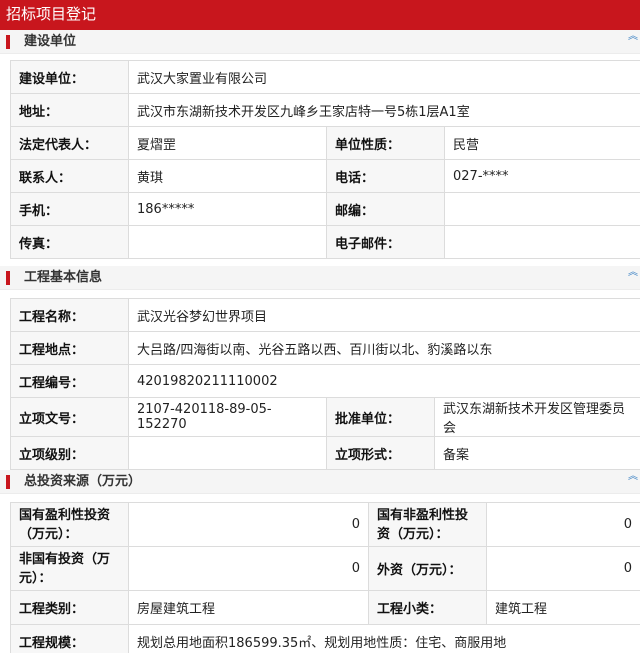  I want to click on section-title: 建设单位, so click(50, 41).